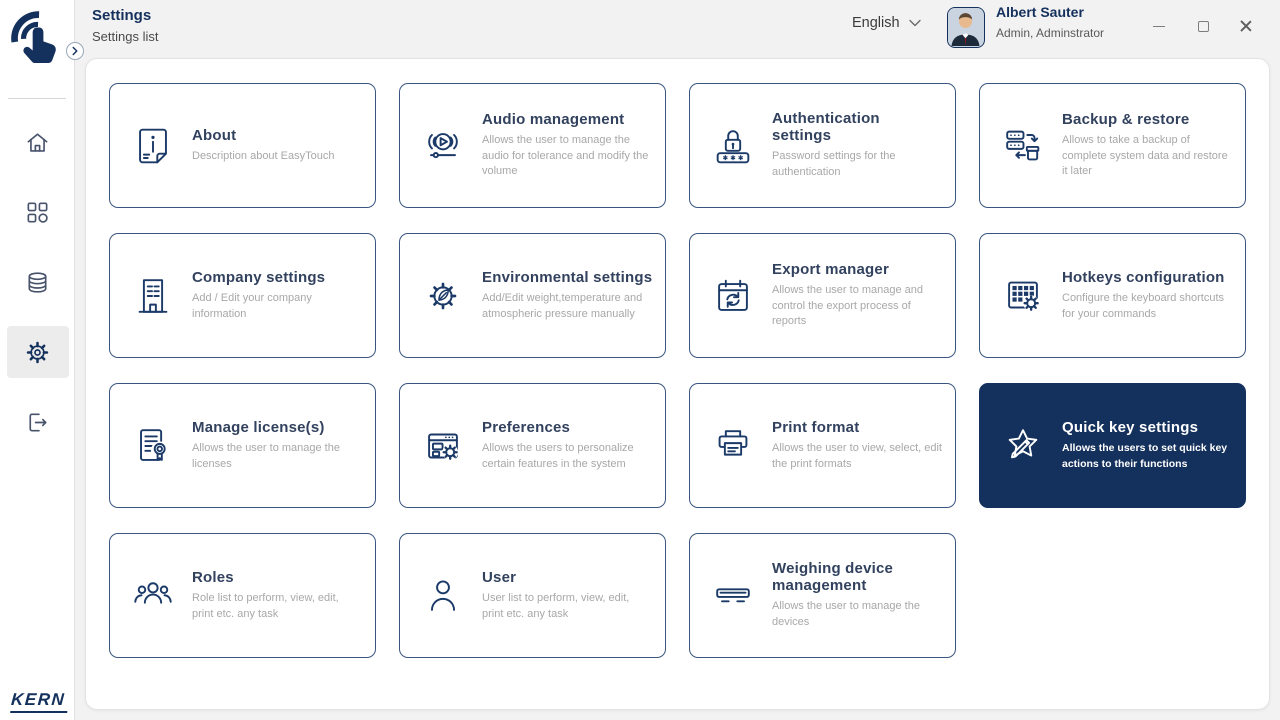  I want to click on quick-key-star-icon, so click(1023, 446).